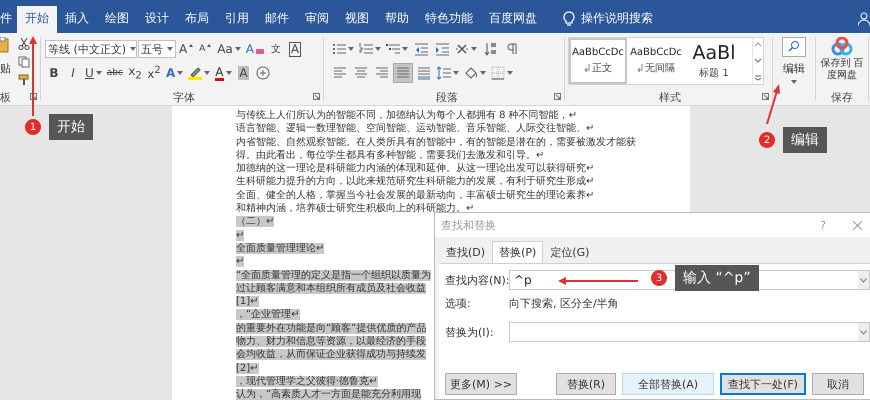 The width and height of the screenshot is (870, 400). What do you see at coordinates (462, 49) in the screenshot?
I see `asian-layout-icon` at bounding box center [462, 49].